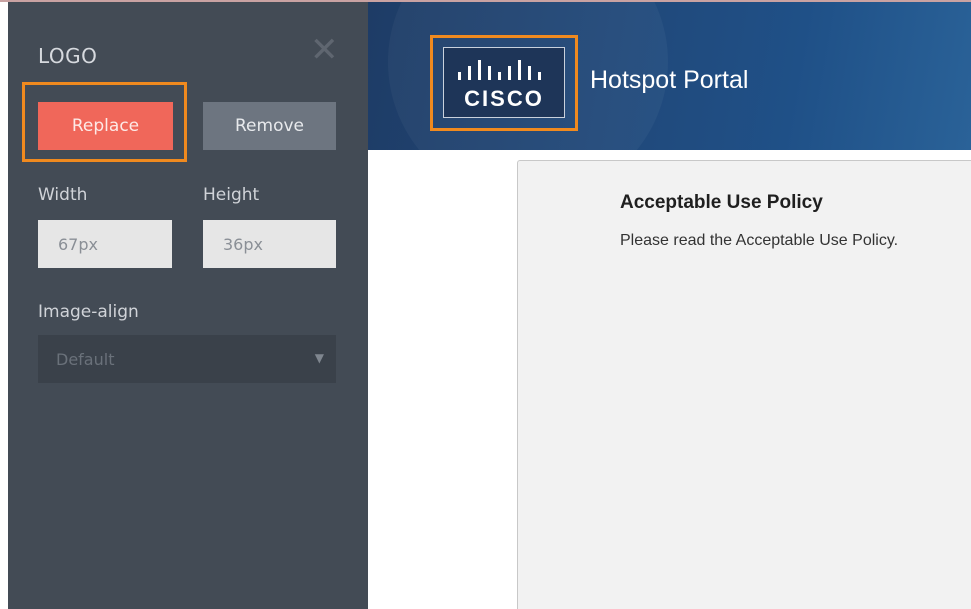 The width and height of the screenshot is (971, 609). I want to click on cisco-bars-icon, so click(499, 70).